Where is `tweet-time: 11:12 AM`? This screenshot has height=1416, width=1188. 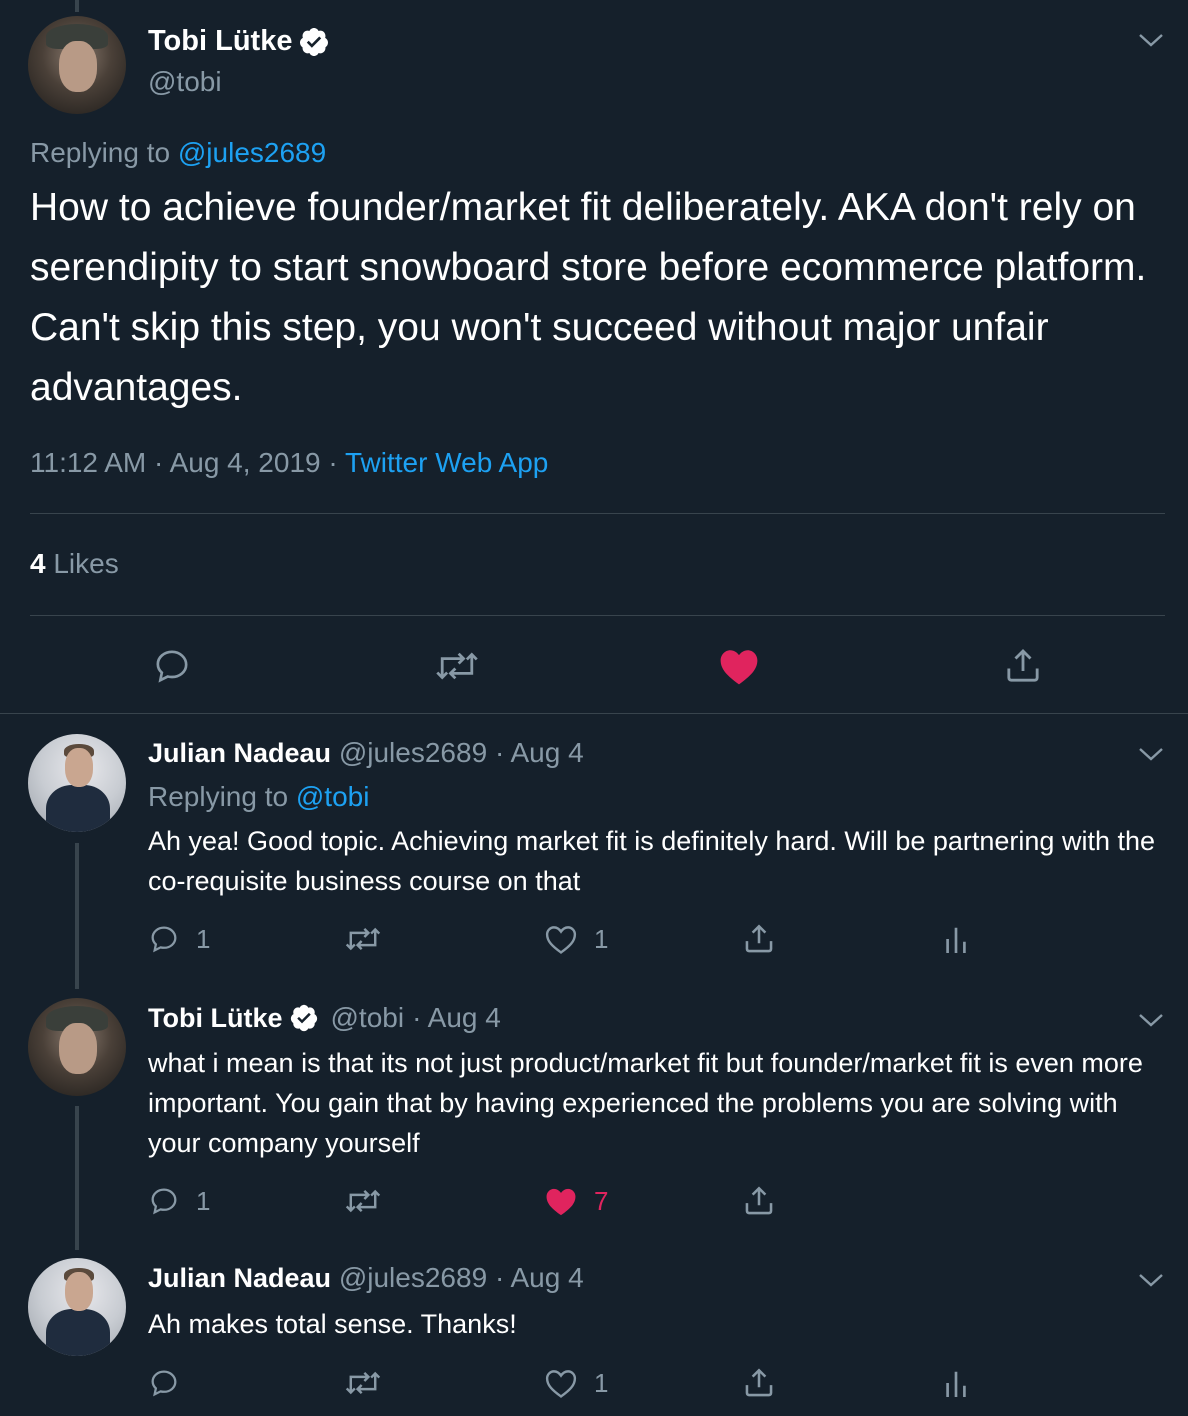 tweet-time: 11:12 AM is located at coordinates (88, 462).